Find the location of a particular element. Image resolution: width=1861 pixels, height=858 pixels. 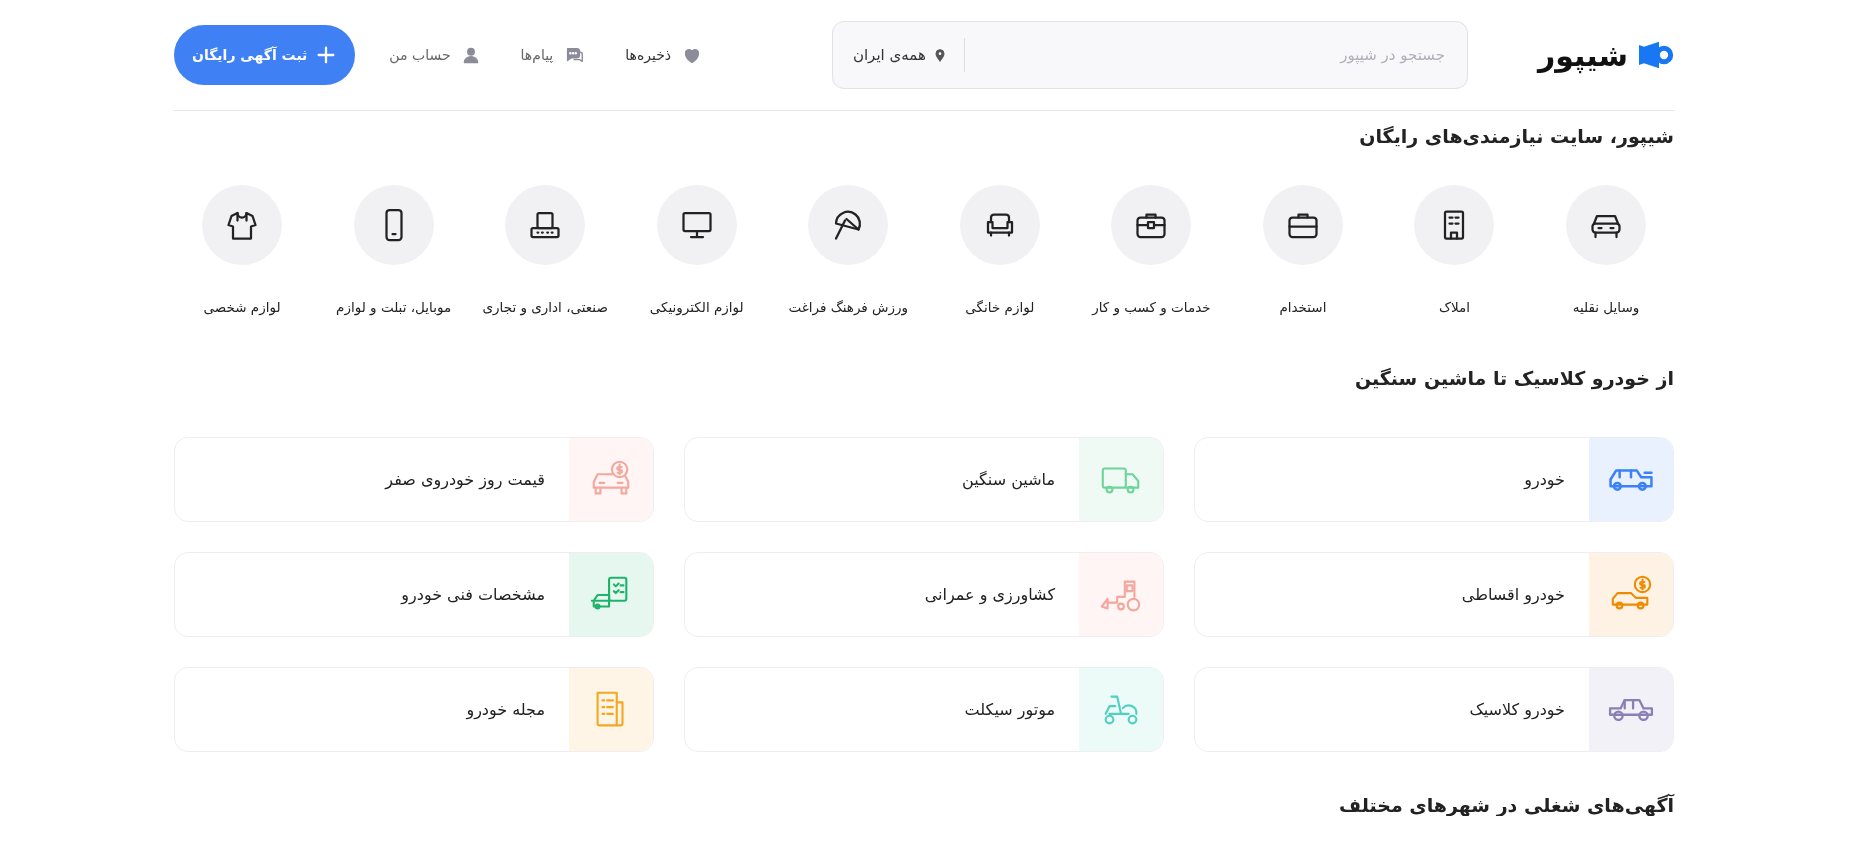

category-link: صنعتی، اداری و تجاری is located at coordinates (545, 250).